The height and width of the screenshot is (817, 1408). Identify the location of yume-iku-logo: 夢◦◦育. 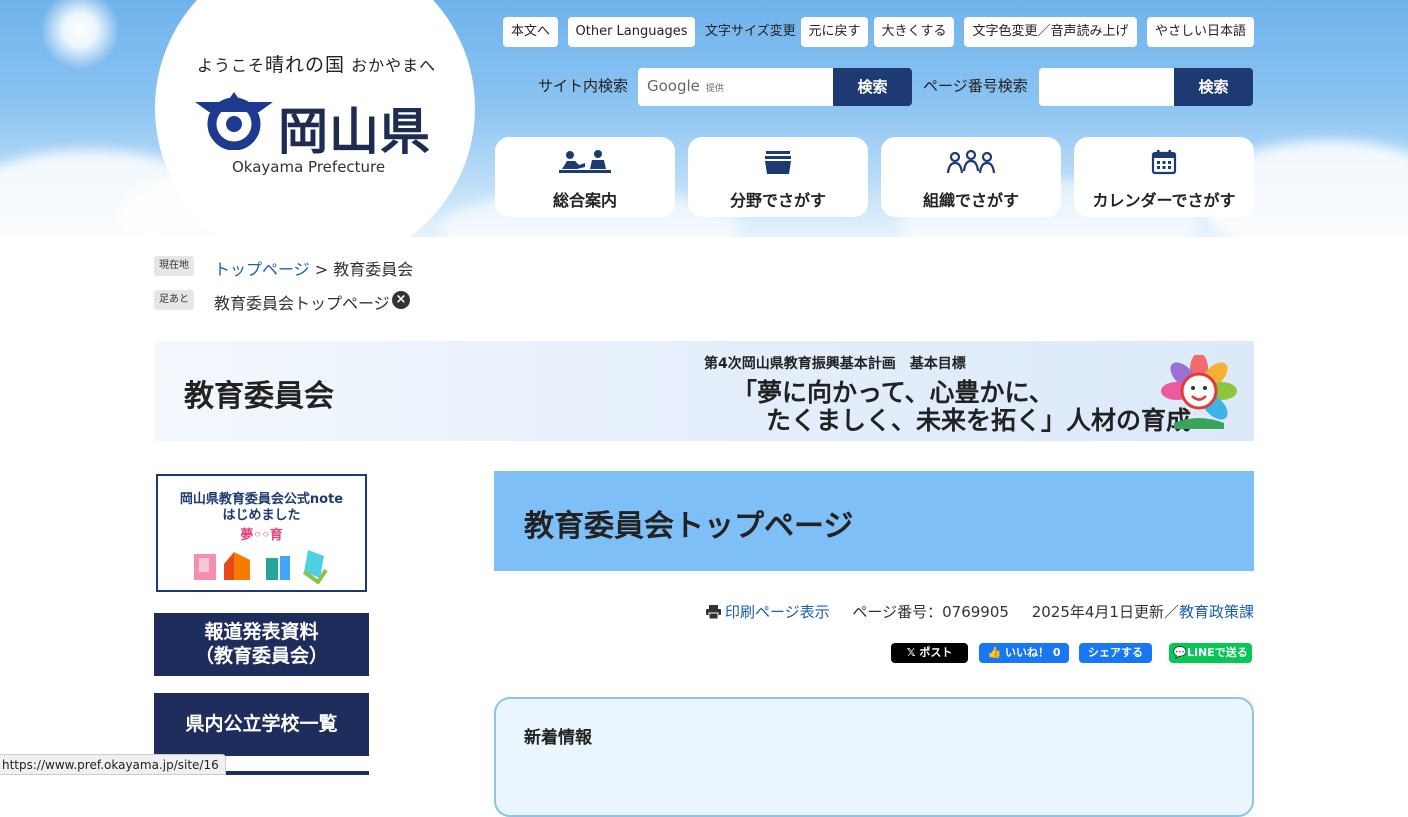
(261, 535).